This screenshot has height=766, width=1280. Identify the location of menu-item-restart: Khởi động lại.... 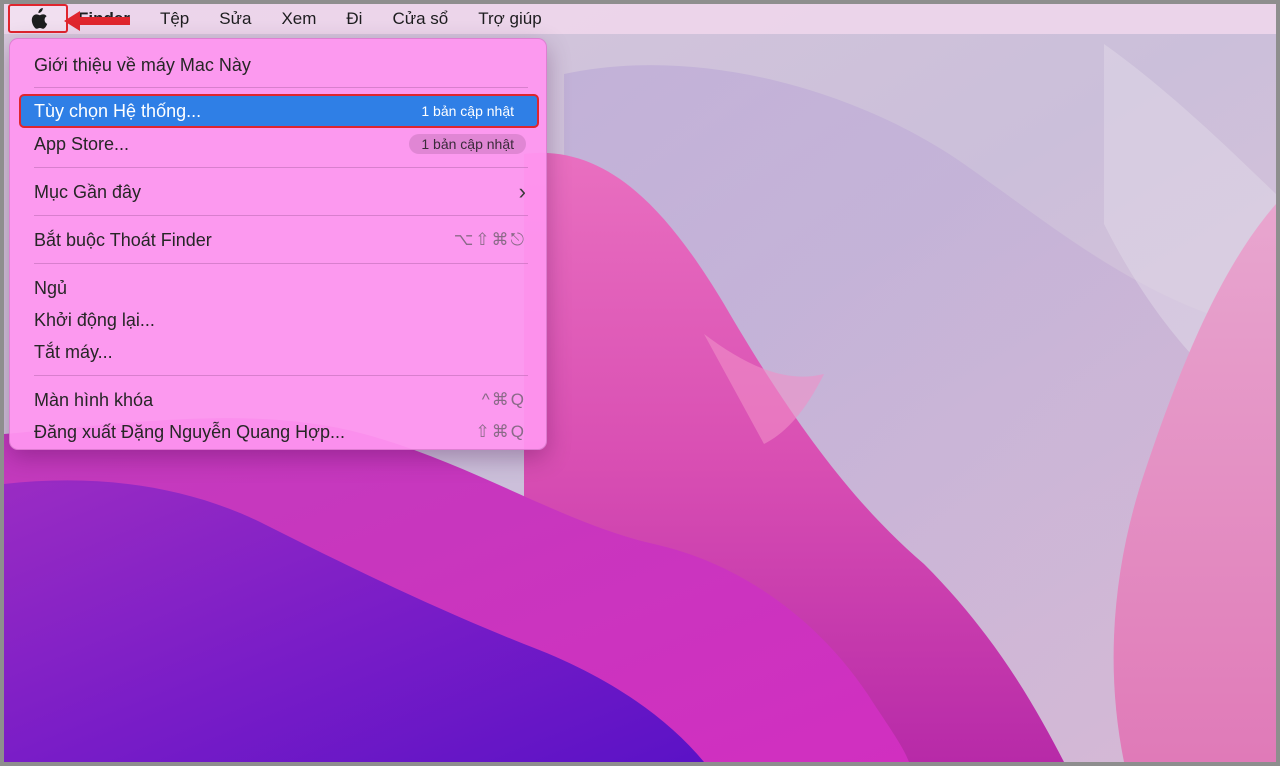
(279, 320).